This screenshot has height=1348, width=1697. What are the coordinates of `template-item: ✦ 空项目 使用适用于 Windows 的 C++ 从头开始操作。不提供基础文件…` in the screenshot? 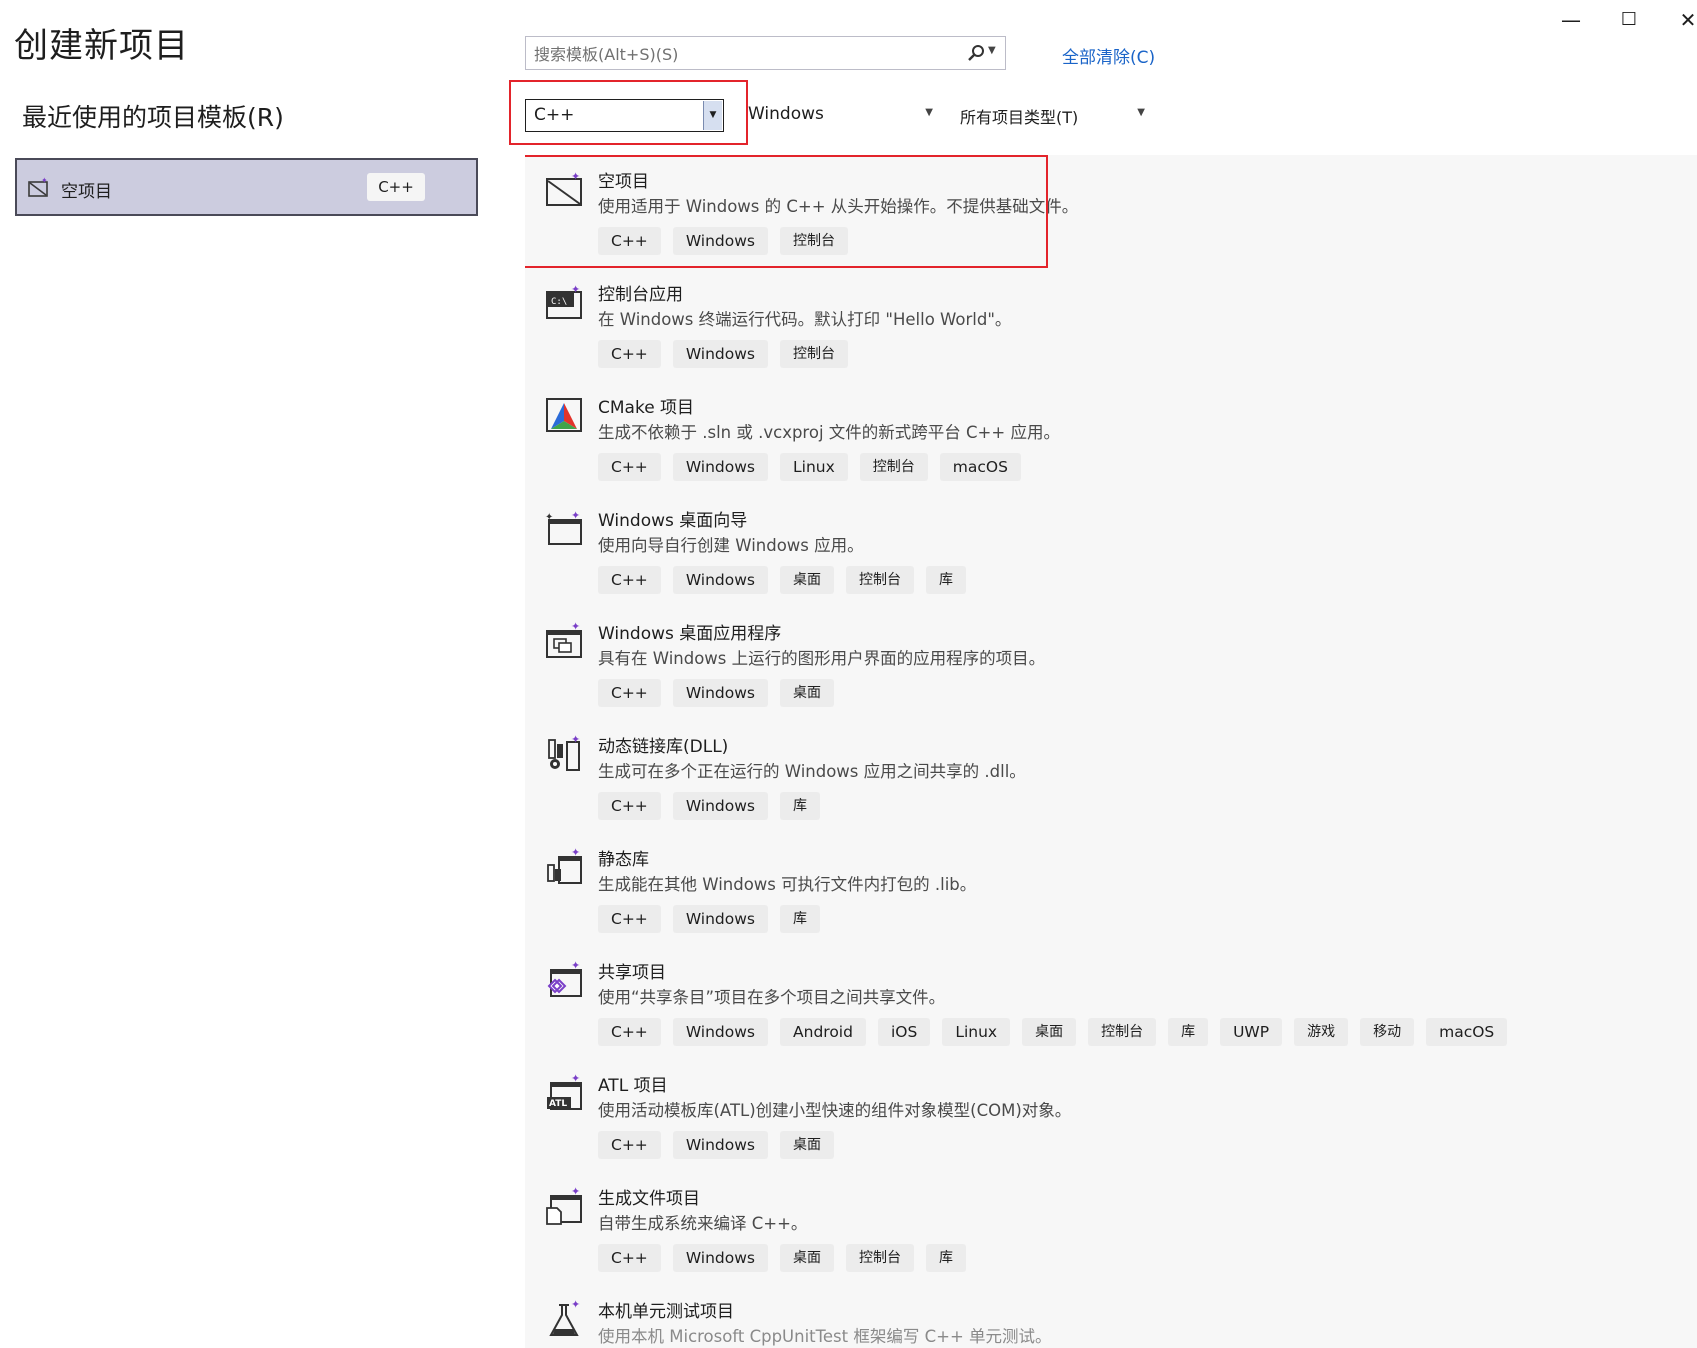 It's located at (1075, 211).